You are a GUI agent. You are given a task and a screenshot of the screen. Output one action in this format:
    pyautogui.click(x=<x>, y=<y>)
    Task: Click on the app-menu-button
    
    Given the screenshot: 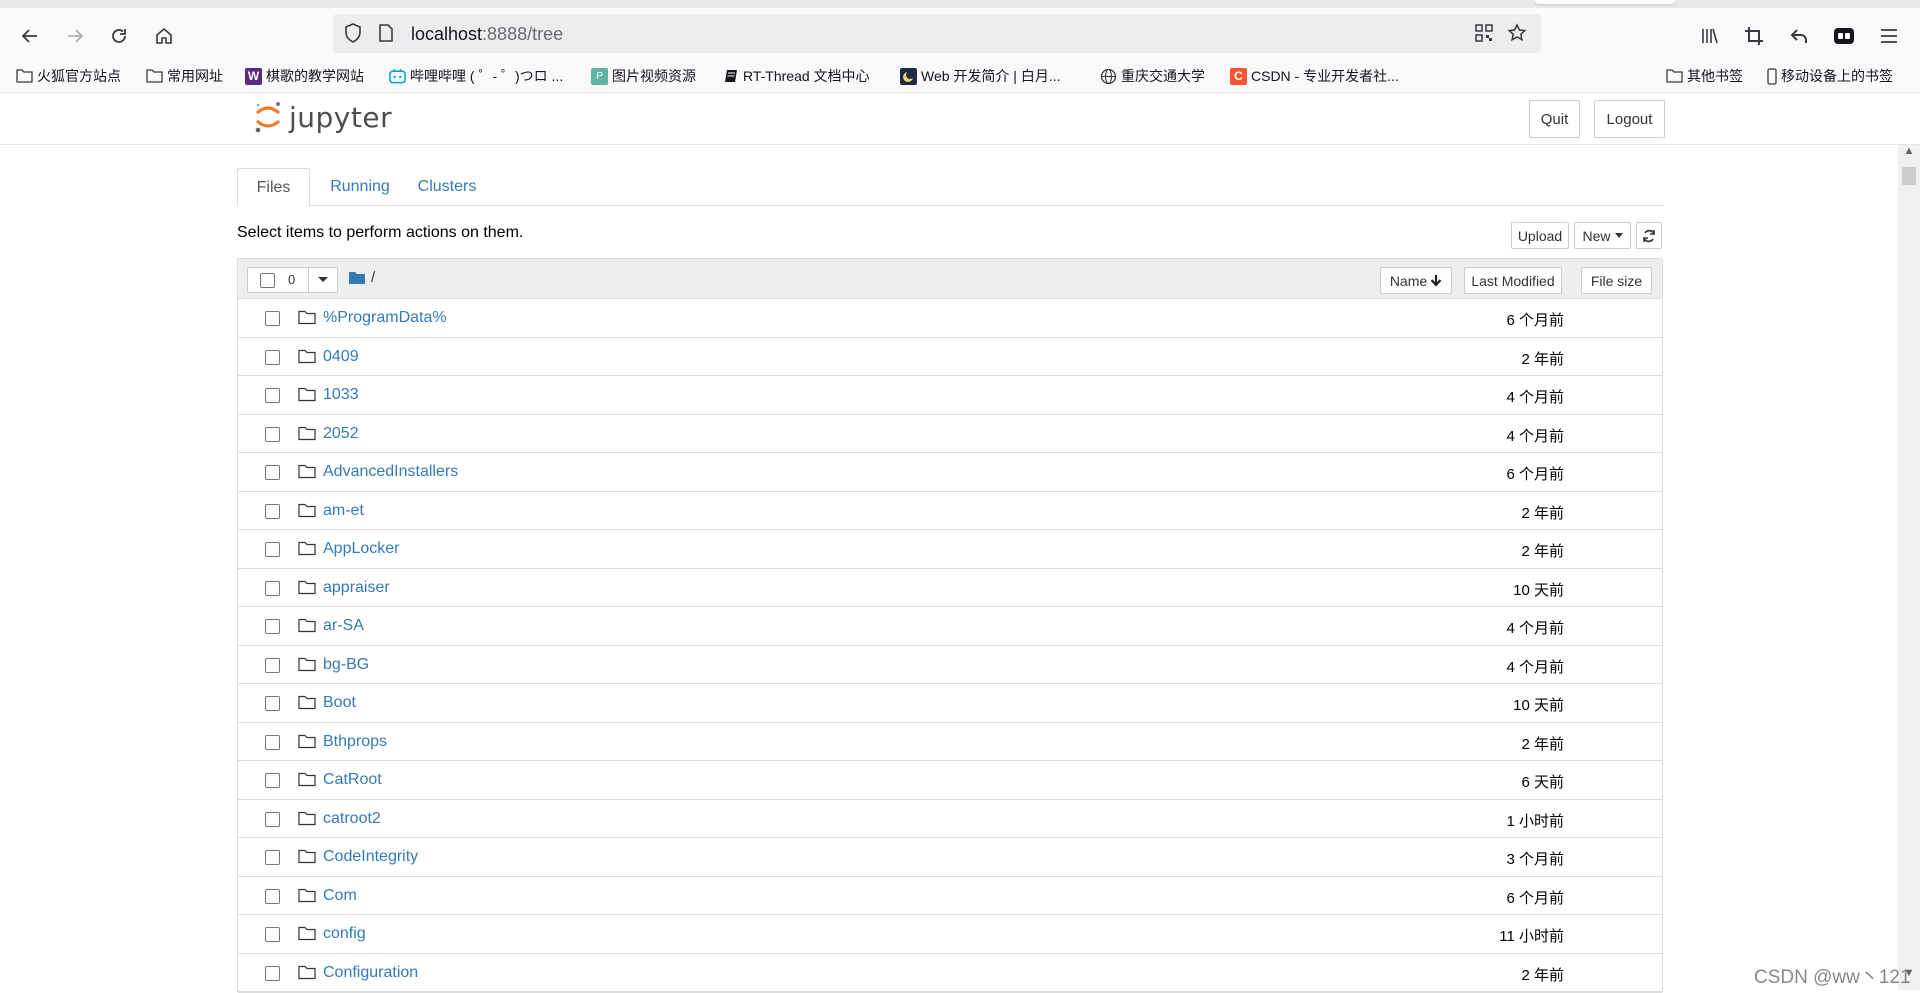 What is the action you would take?
    pyautogui.click(x=1889, y=36)
    